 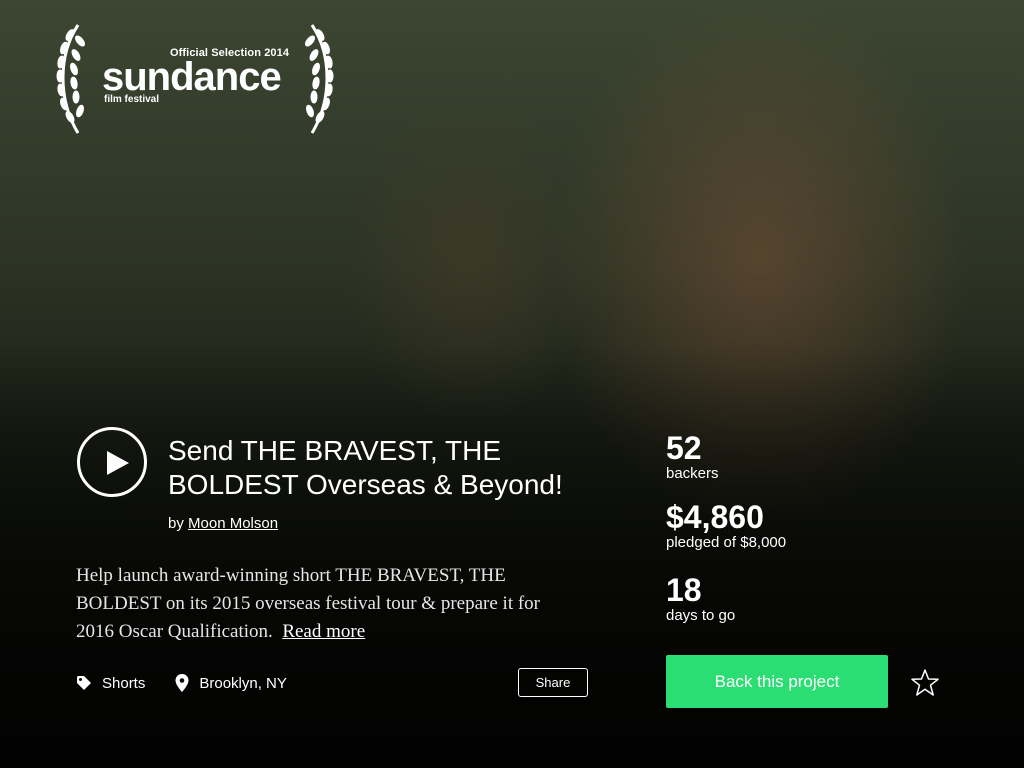 I want to click on pledged-label: pledged of $8,000, so click(x=726, y=542).